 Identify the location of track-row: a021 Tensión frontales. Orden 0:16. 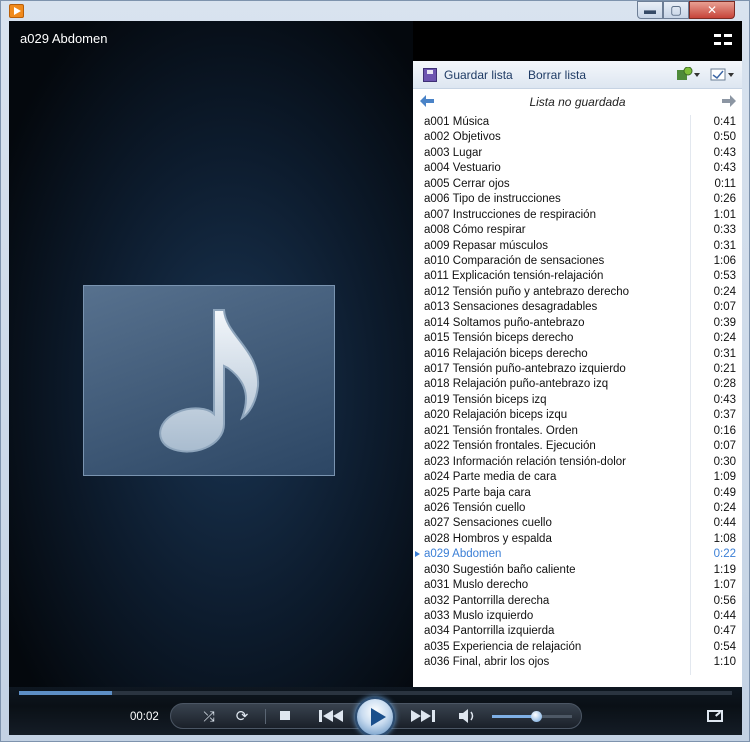
(577, 431).